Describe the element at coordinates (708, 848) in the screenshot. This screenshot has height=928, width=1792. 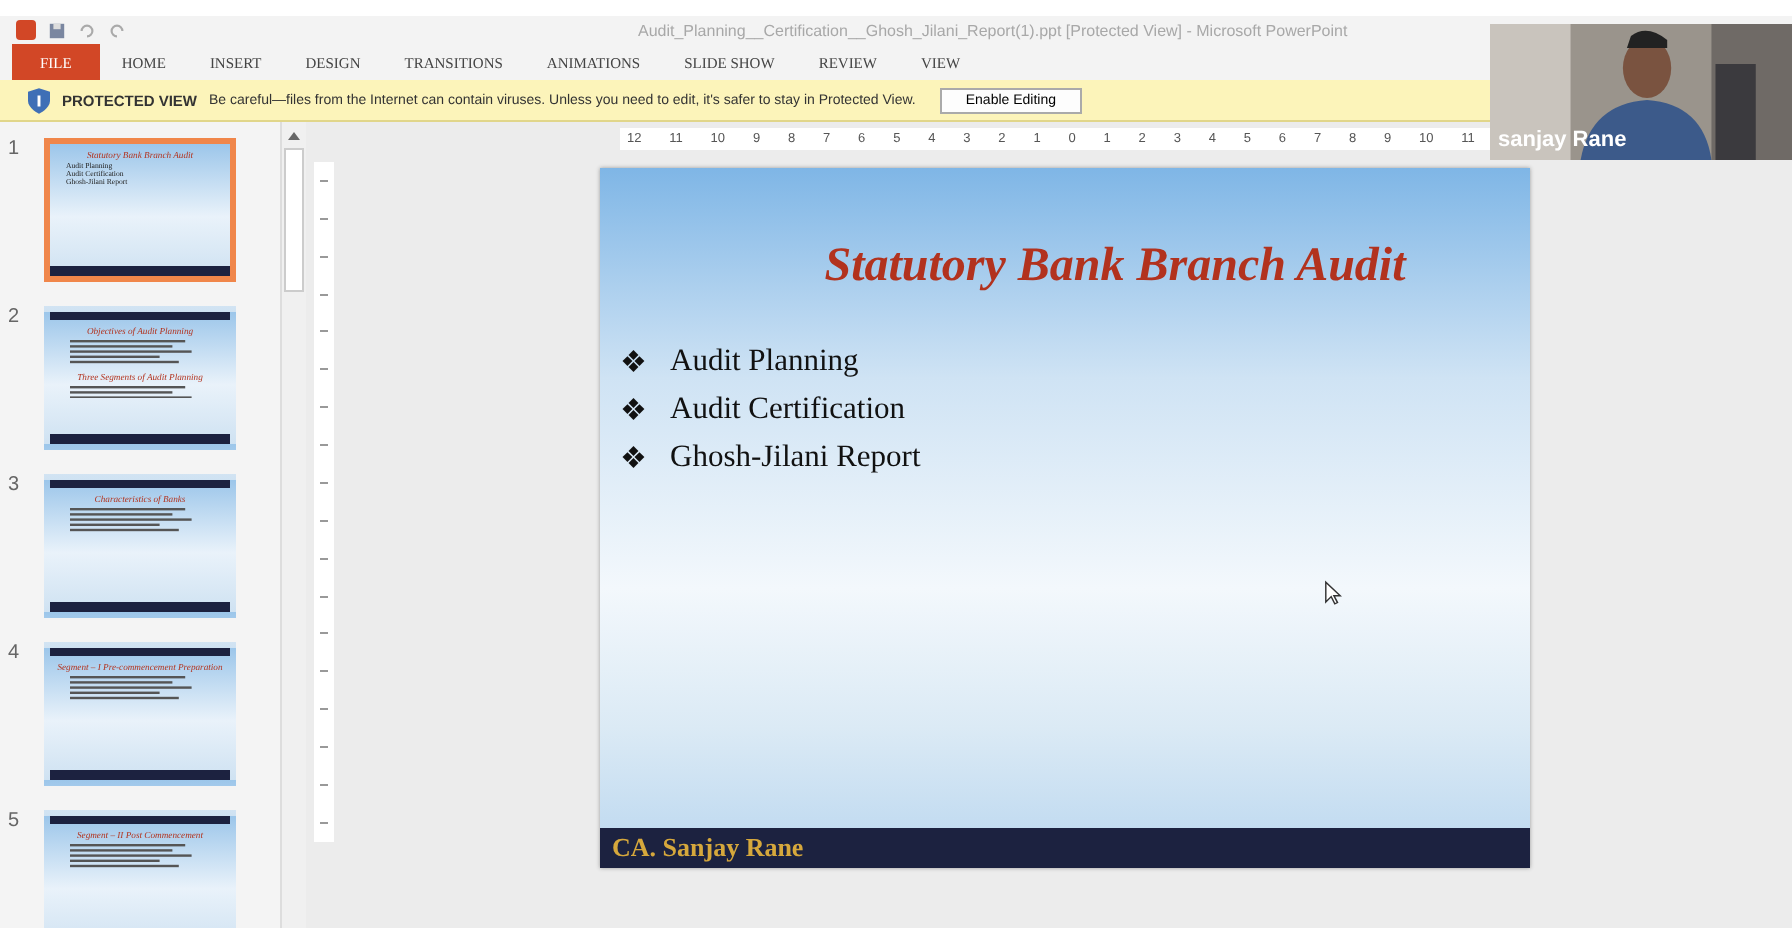
I see `slide-footer: CA. Sanjay Rane` at that location.